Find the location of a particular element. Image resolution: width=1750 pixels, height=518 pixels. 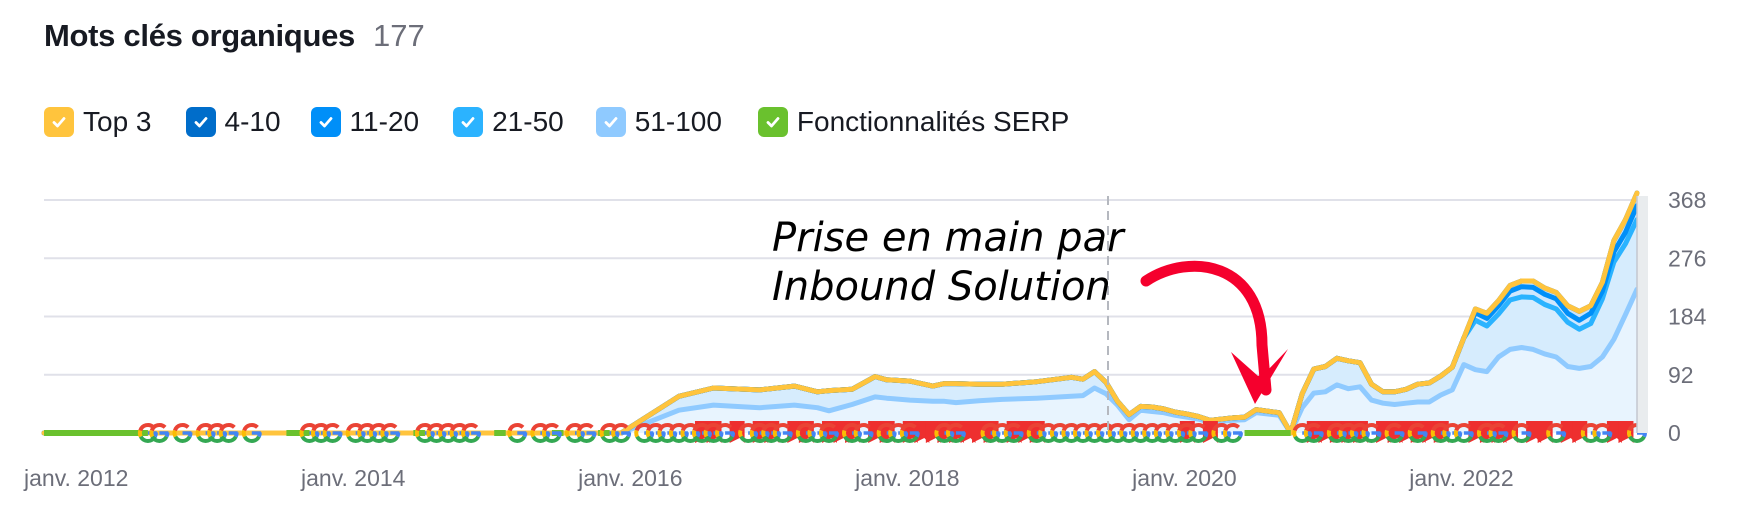

y-tick-label: 184 is located at coordinates (1687, 317).